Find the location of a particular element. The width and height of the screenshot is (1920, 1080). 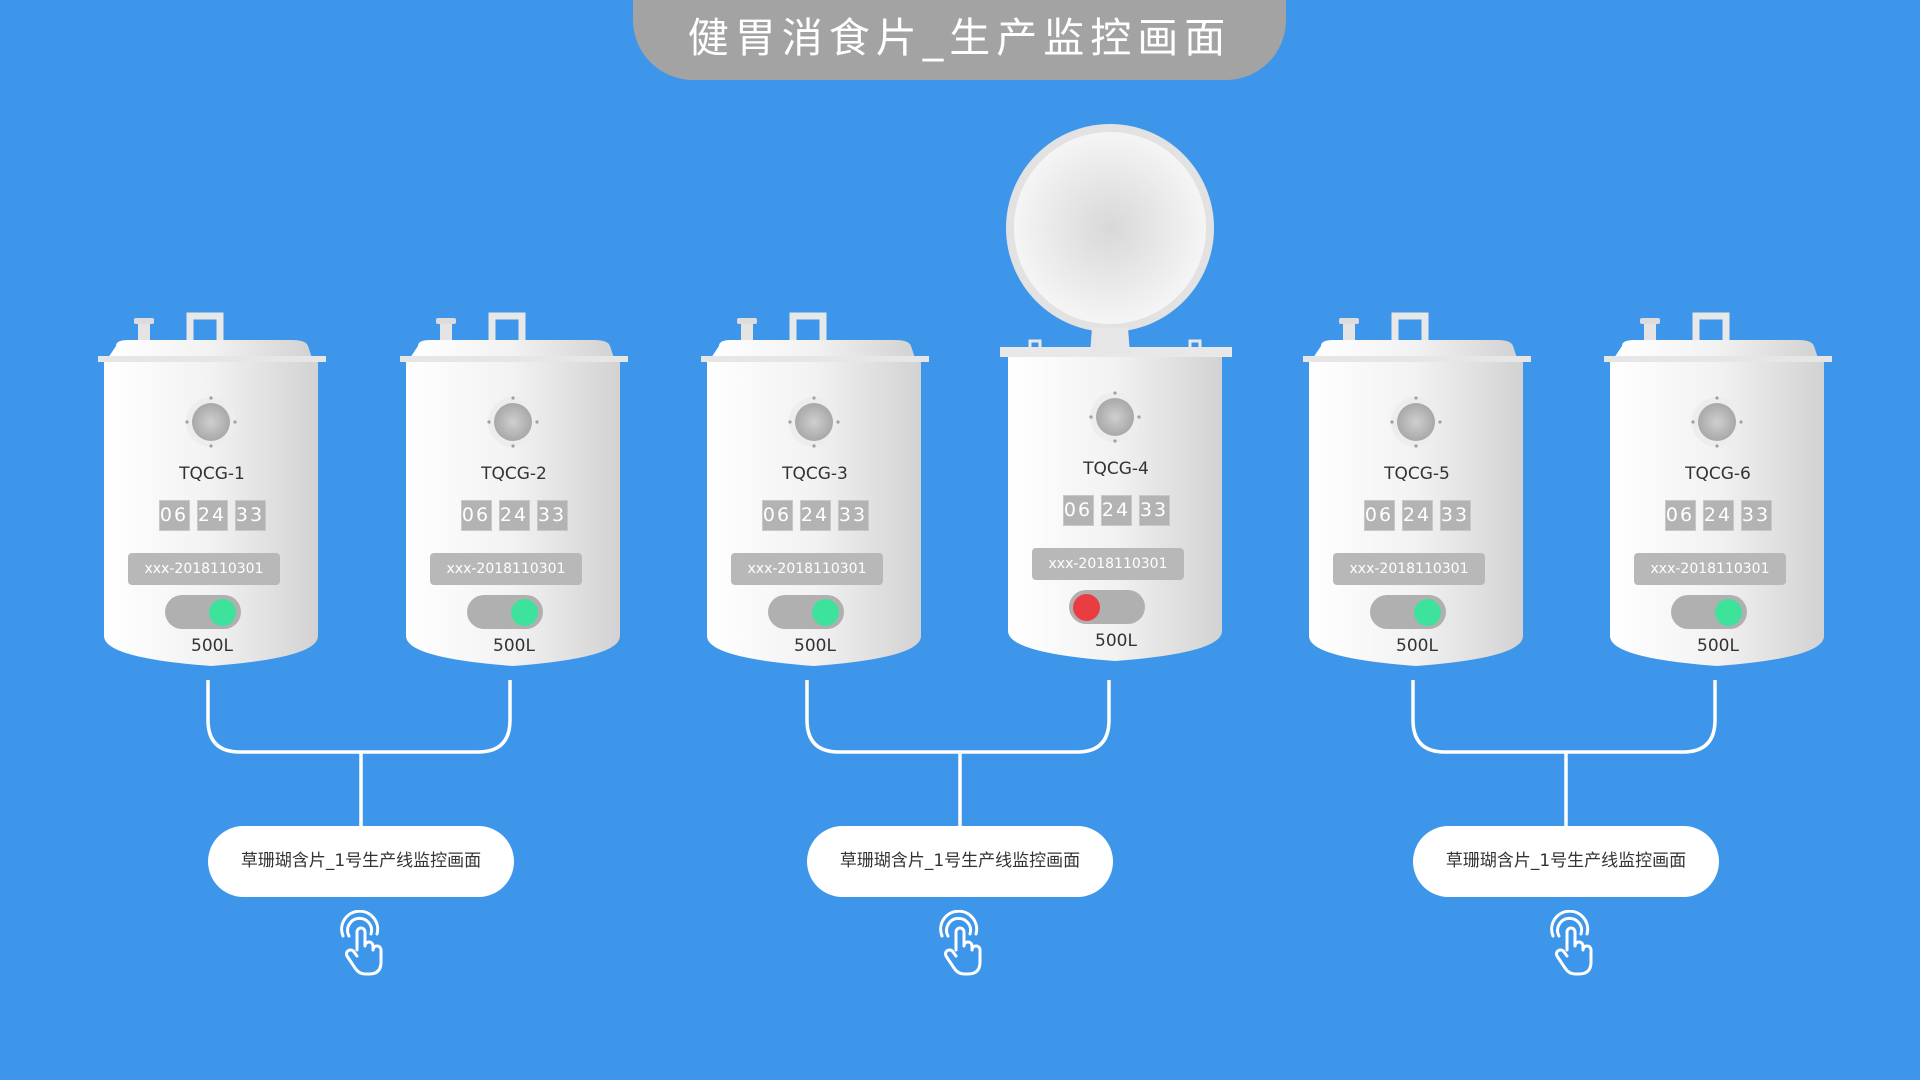

tank-name: TQCG-1 is located at coordinates (212, 474).